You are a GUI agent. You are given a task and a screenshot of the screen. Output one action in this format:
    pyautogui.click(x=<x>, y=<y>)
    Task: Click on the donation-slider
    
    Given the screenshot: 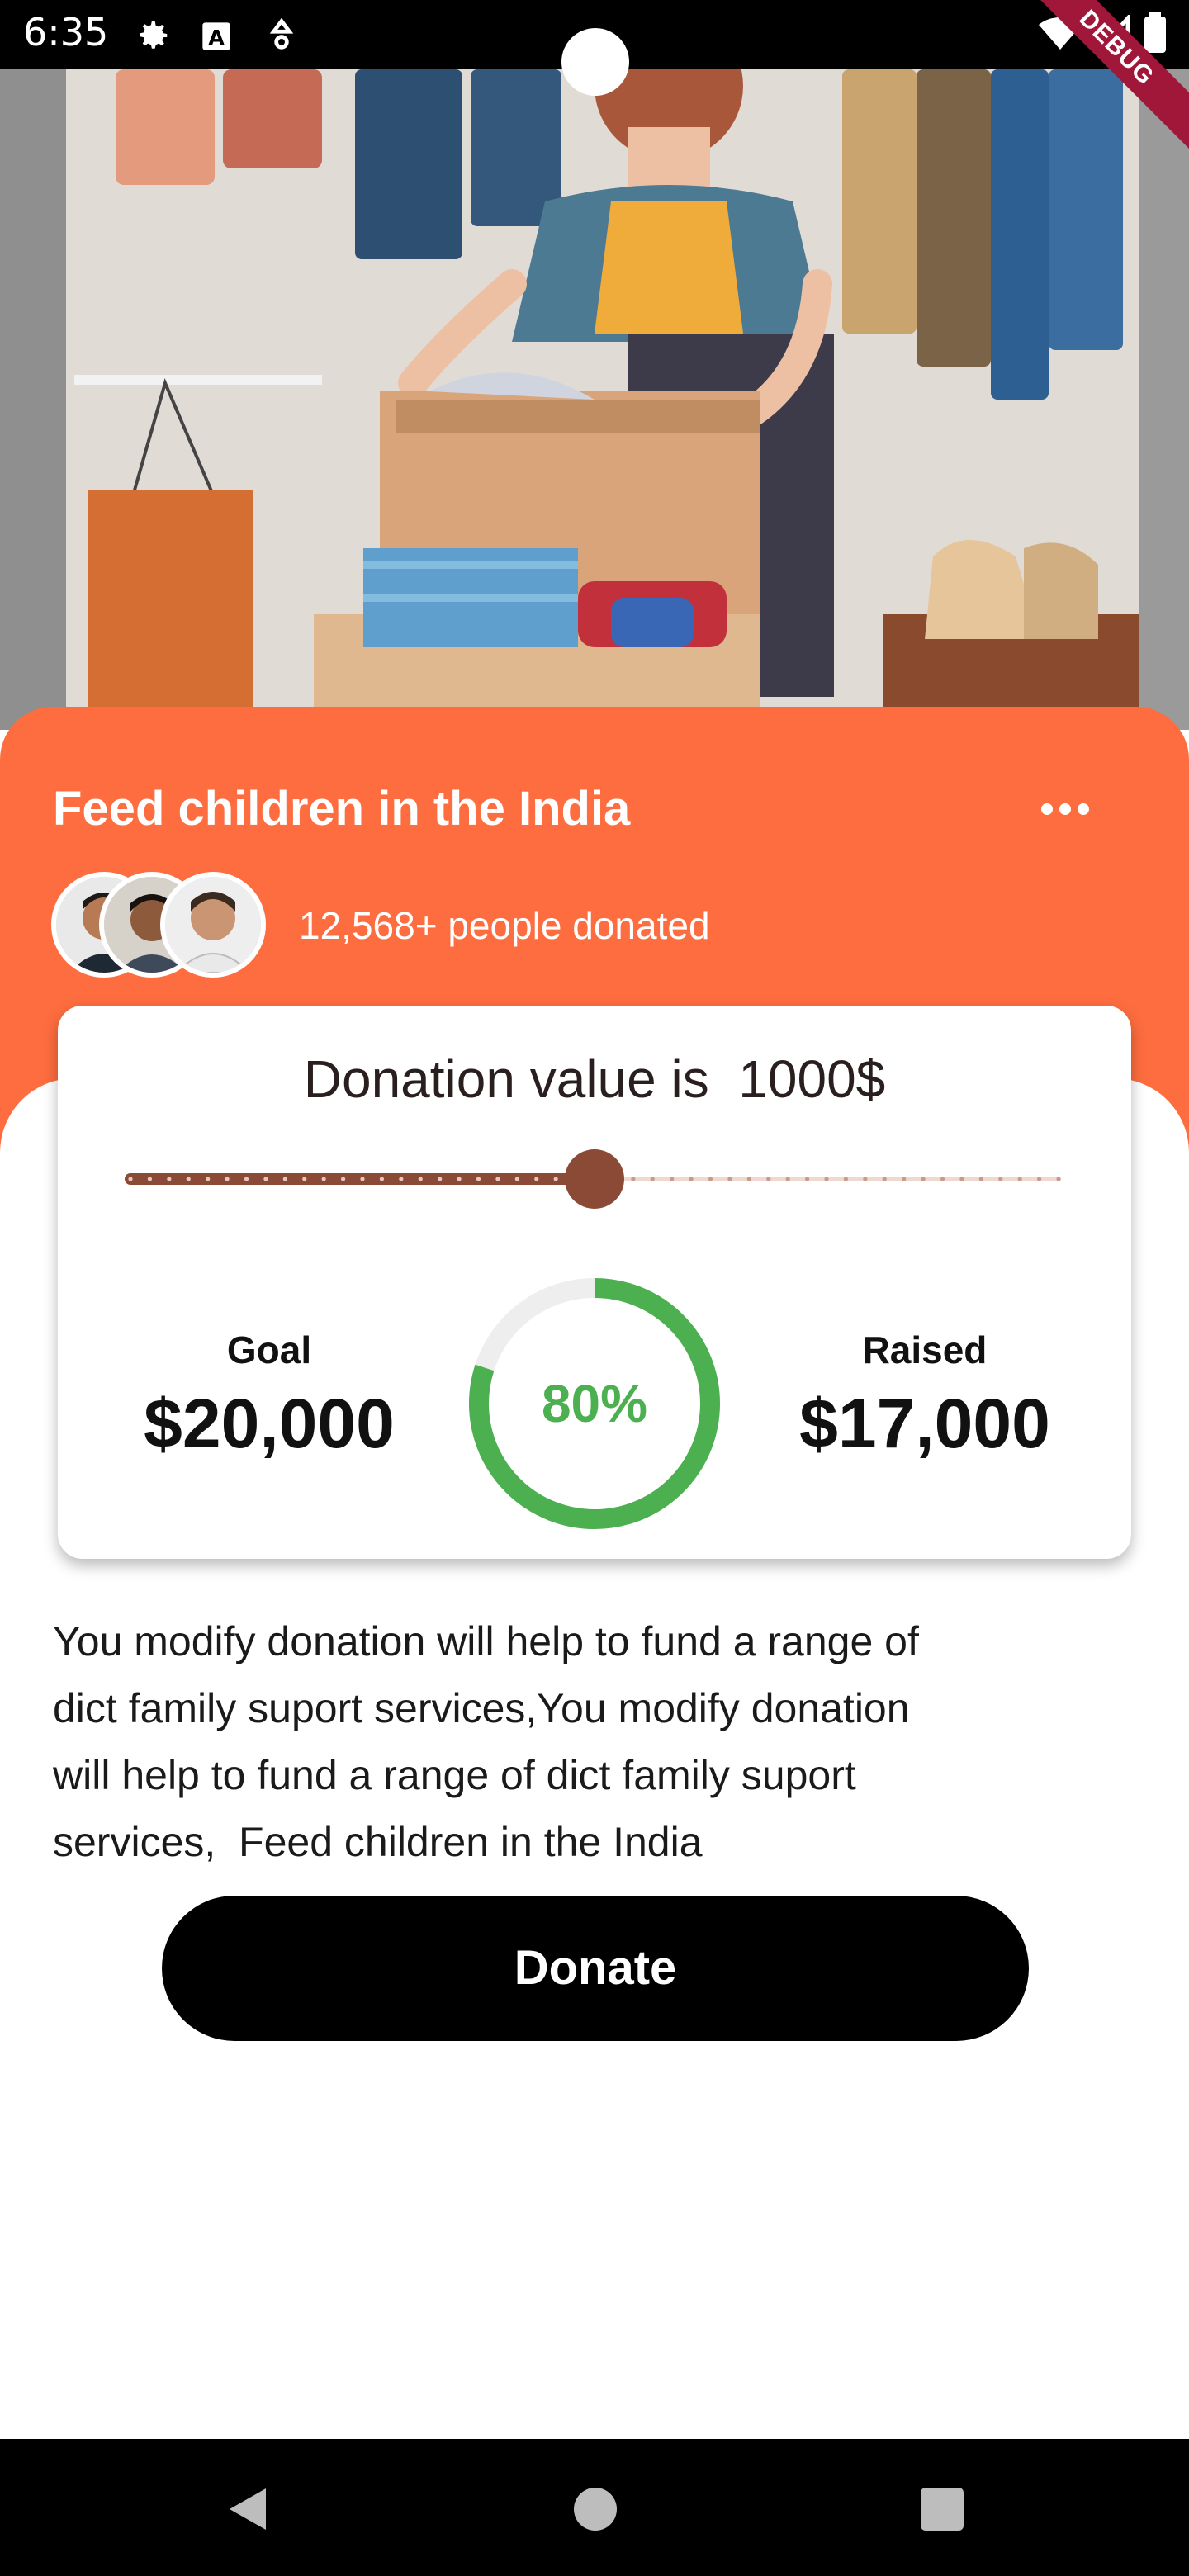 What is the action you would take?
    pyautogui.click(x=594, y=1179)
    